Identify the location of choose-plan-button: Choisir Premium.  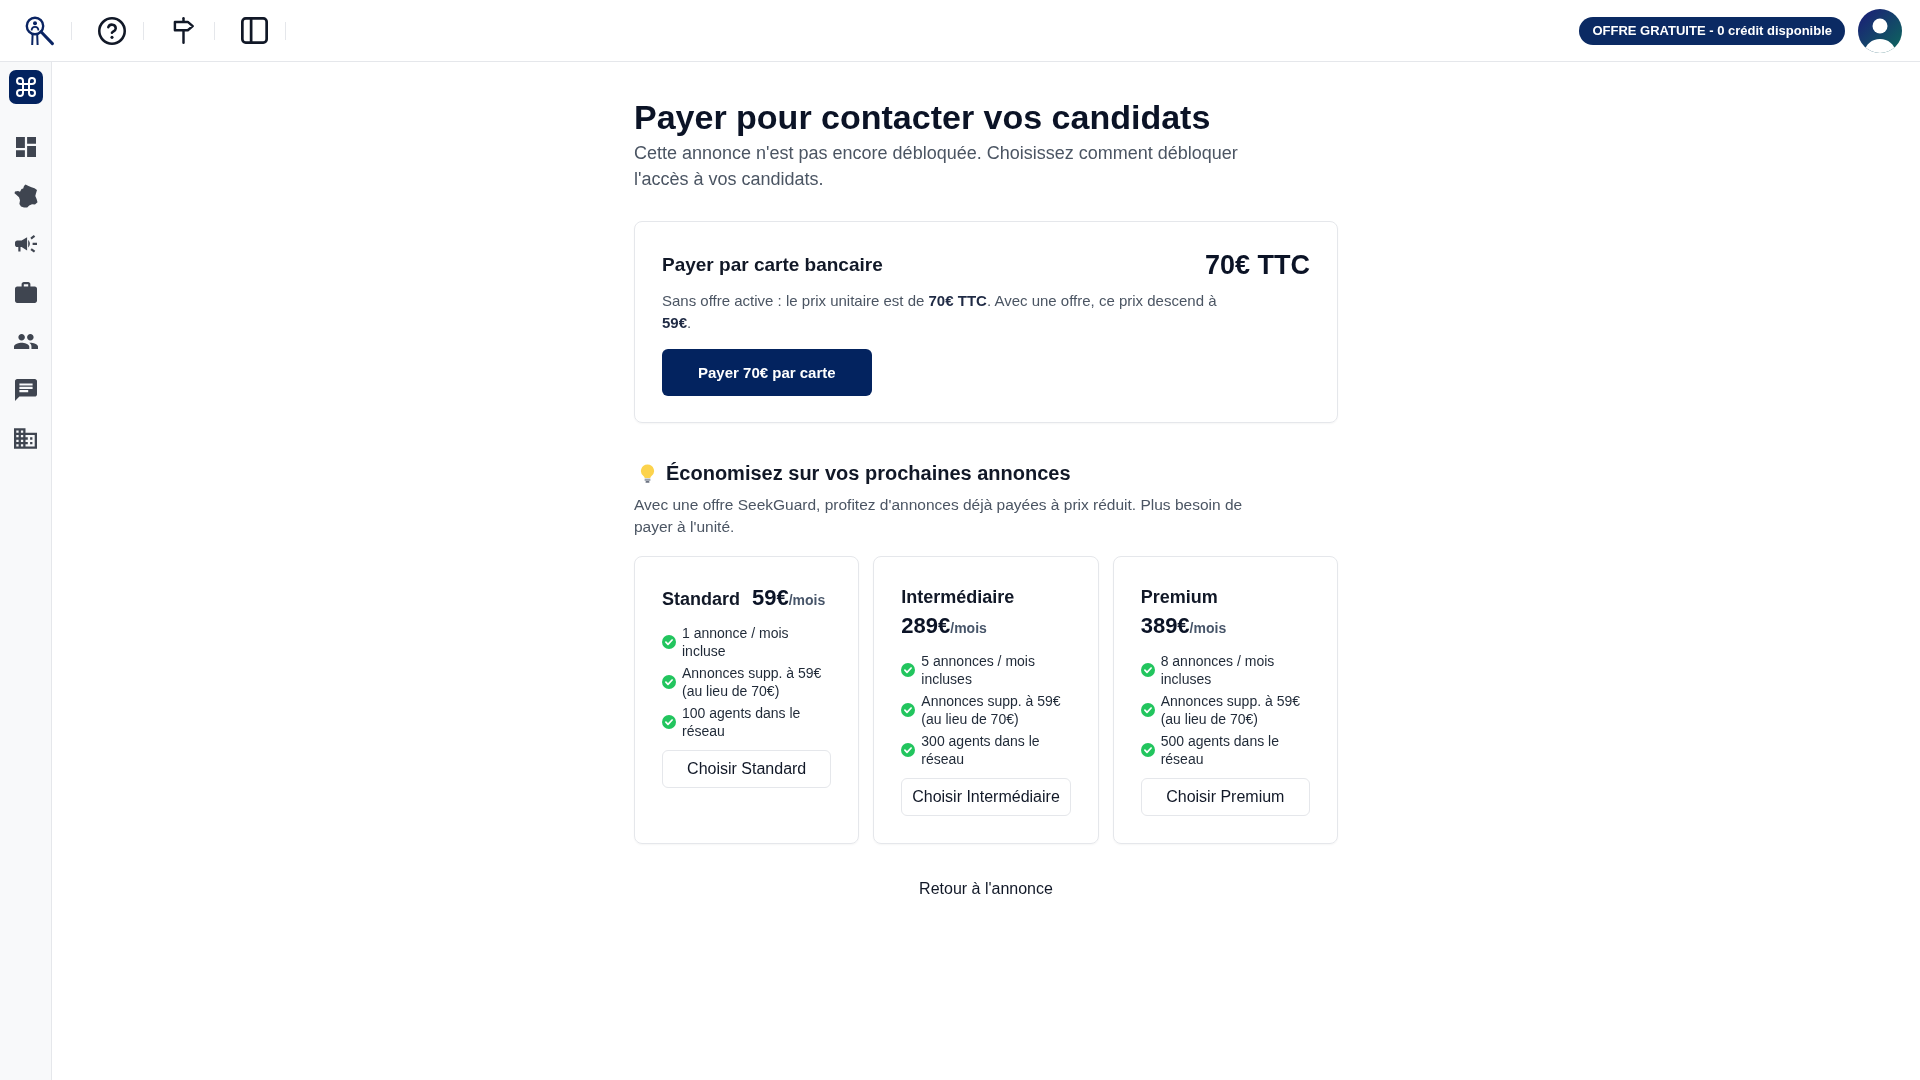
(1225, 797).